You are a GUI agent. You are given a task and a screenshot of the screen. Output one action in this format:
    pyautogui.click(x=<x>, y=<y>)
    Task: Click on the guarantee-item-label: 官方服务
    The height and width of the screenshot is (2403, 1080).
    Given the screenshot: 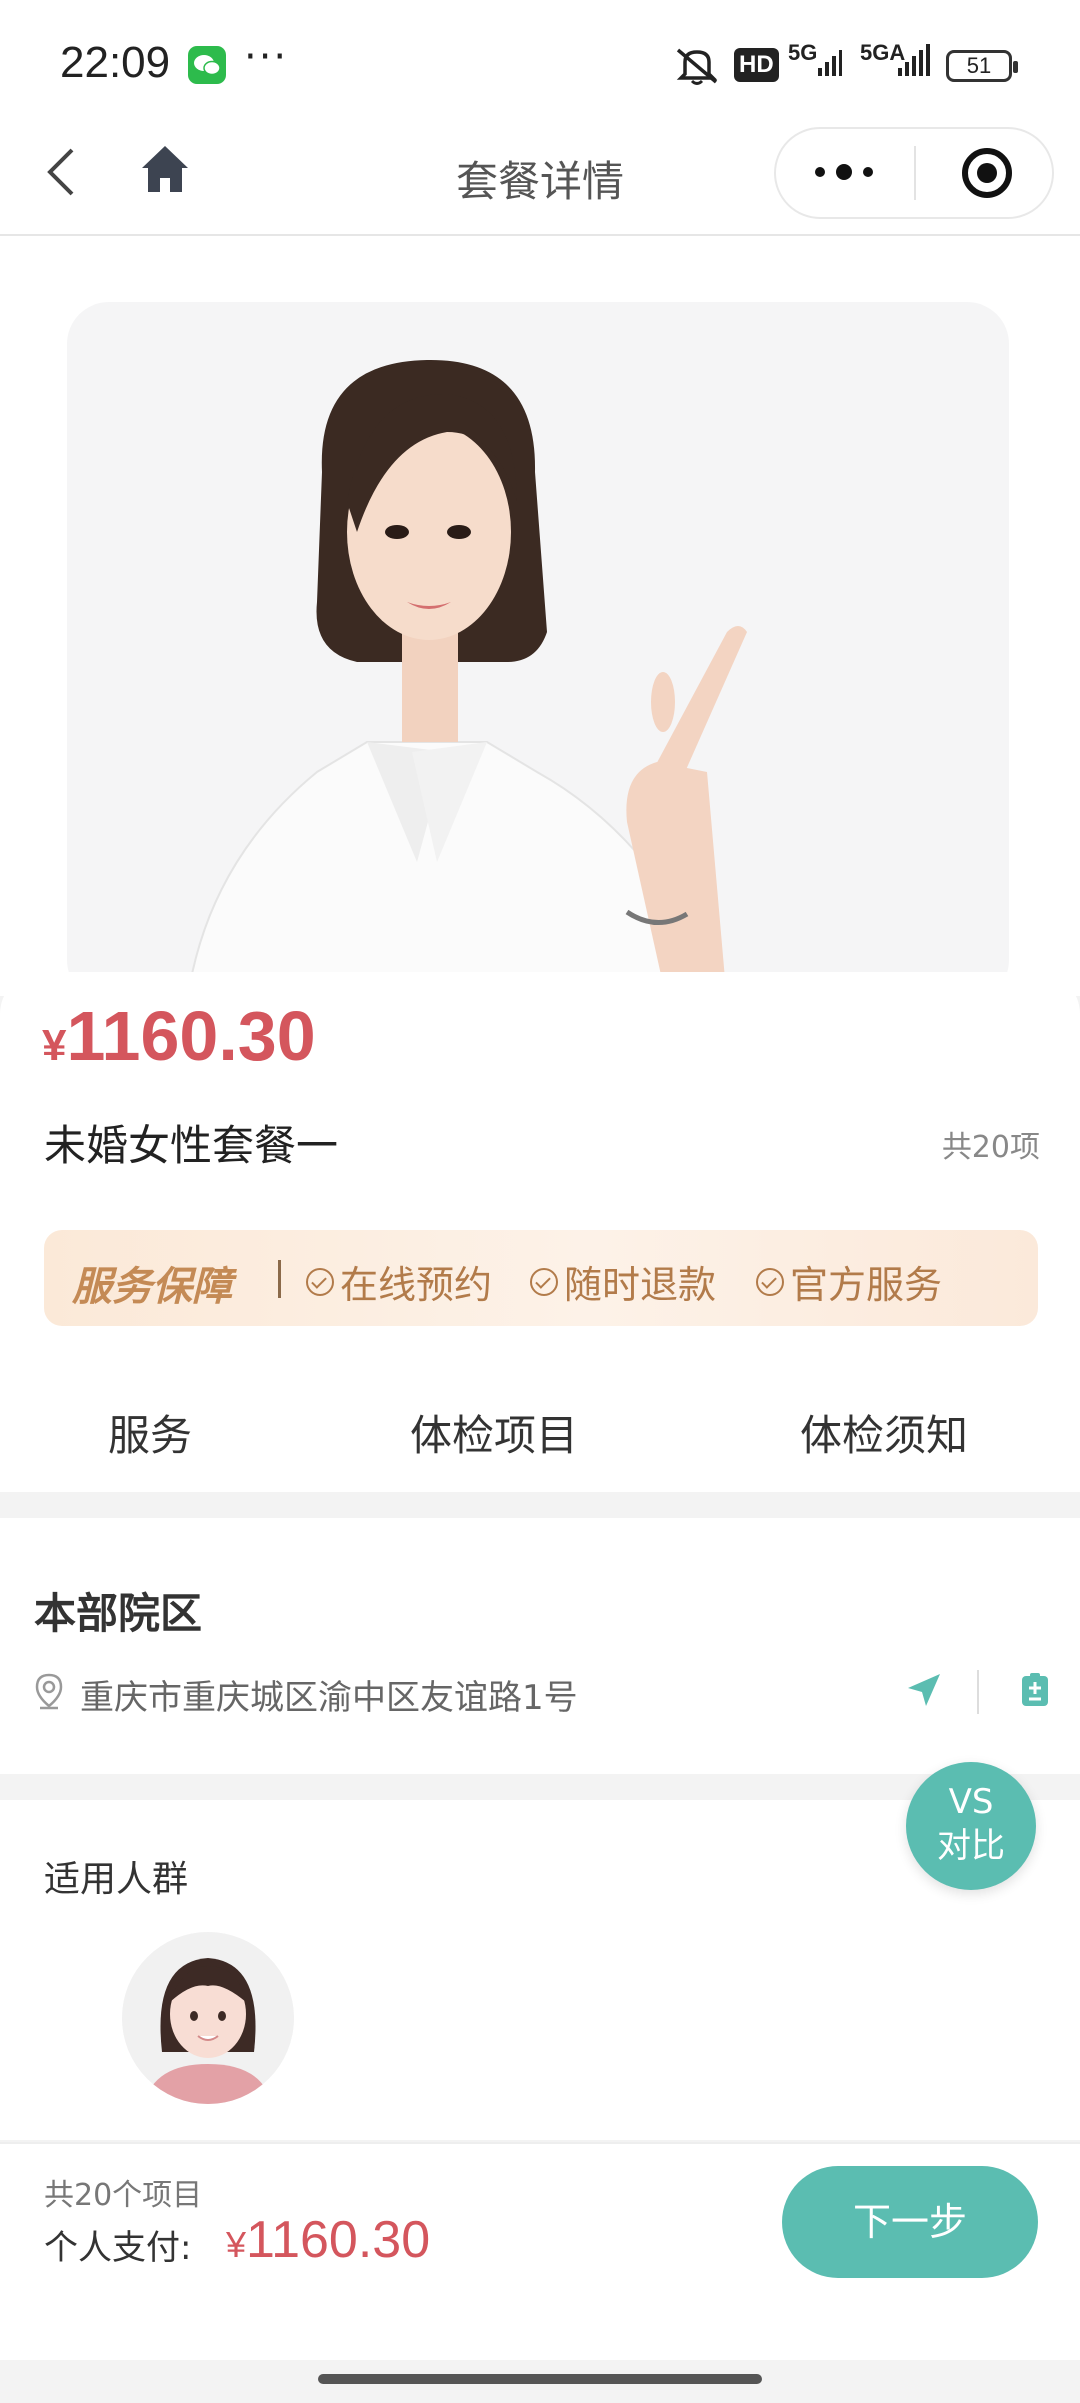 What is the action you would take?
    pyautogui.click(x=866, y=1285)
    